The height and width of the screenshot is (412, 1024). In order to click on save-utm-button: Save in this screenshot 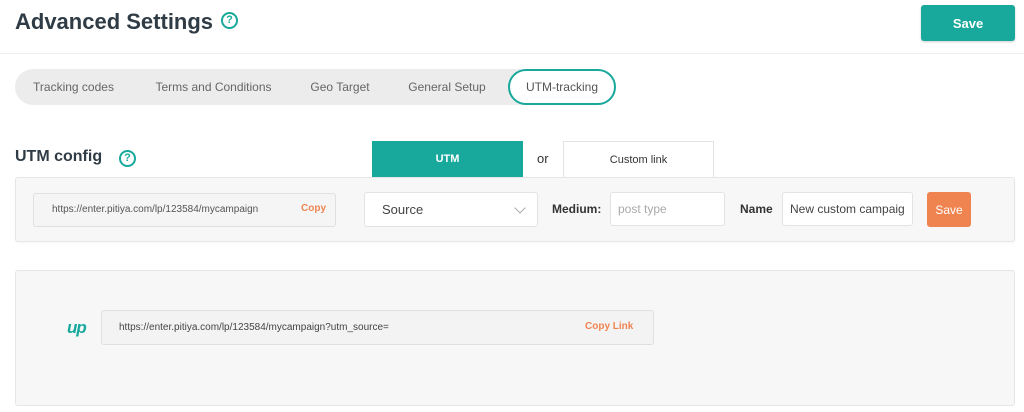, I will do `click(949, 209)`.